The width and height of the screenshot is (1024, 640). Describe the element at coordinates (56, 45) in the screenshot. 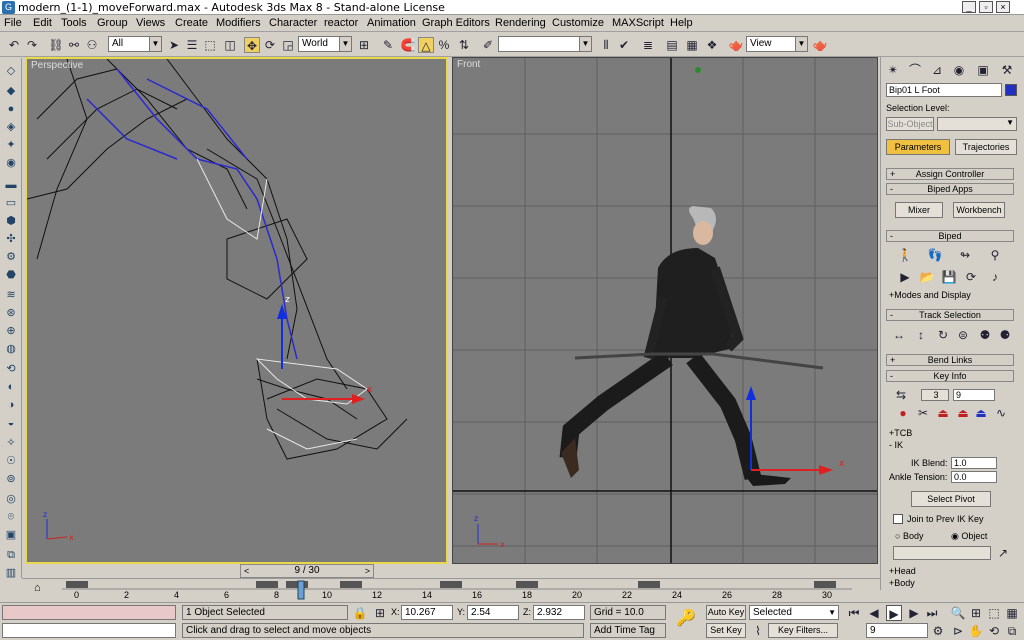

I see `link-icon: ⛓` at that location.